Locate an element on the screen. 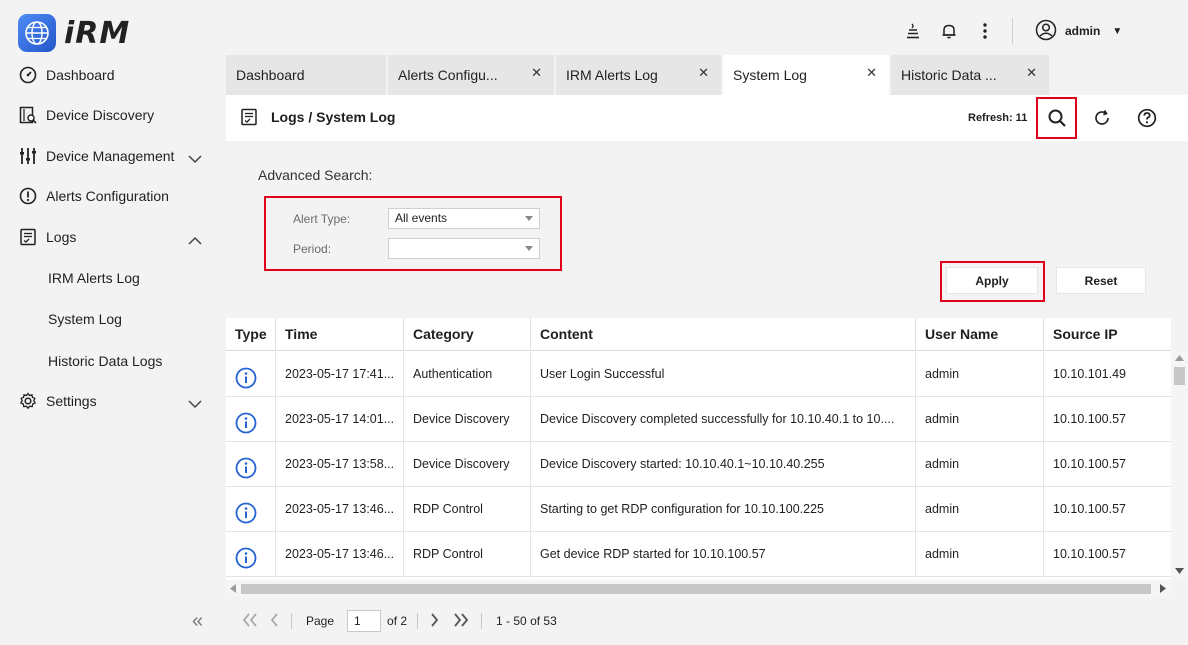 Image resolution: width=1188 pixels, height=645 pixels. help-button is located at coordinates (1147, 118).